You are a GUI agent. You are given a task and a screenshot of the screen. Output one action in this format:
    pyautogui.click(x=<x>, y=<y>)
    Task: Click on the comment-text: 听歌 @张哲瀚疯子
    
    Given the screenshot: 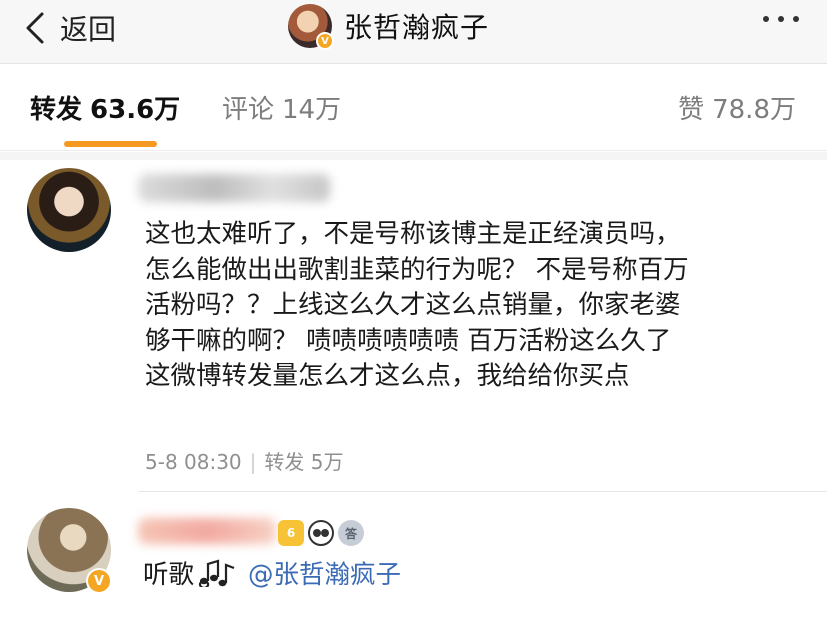 What is the action you would take?
    pyautogui.click(x=272, y=572)
    